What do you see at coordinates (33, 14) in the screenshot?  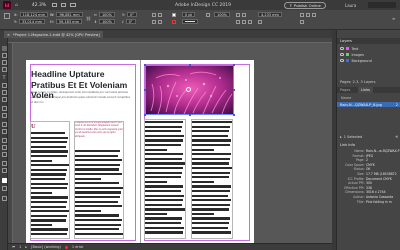 I see `x-position-value: 118,124 mm` at bounding box center [33, 14].